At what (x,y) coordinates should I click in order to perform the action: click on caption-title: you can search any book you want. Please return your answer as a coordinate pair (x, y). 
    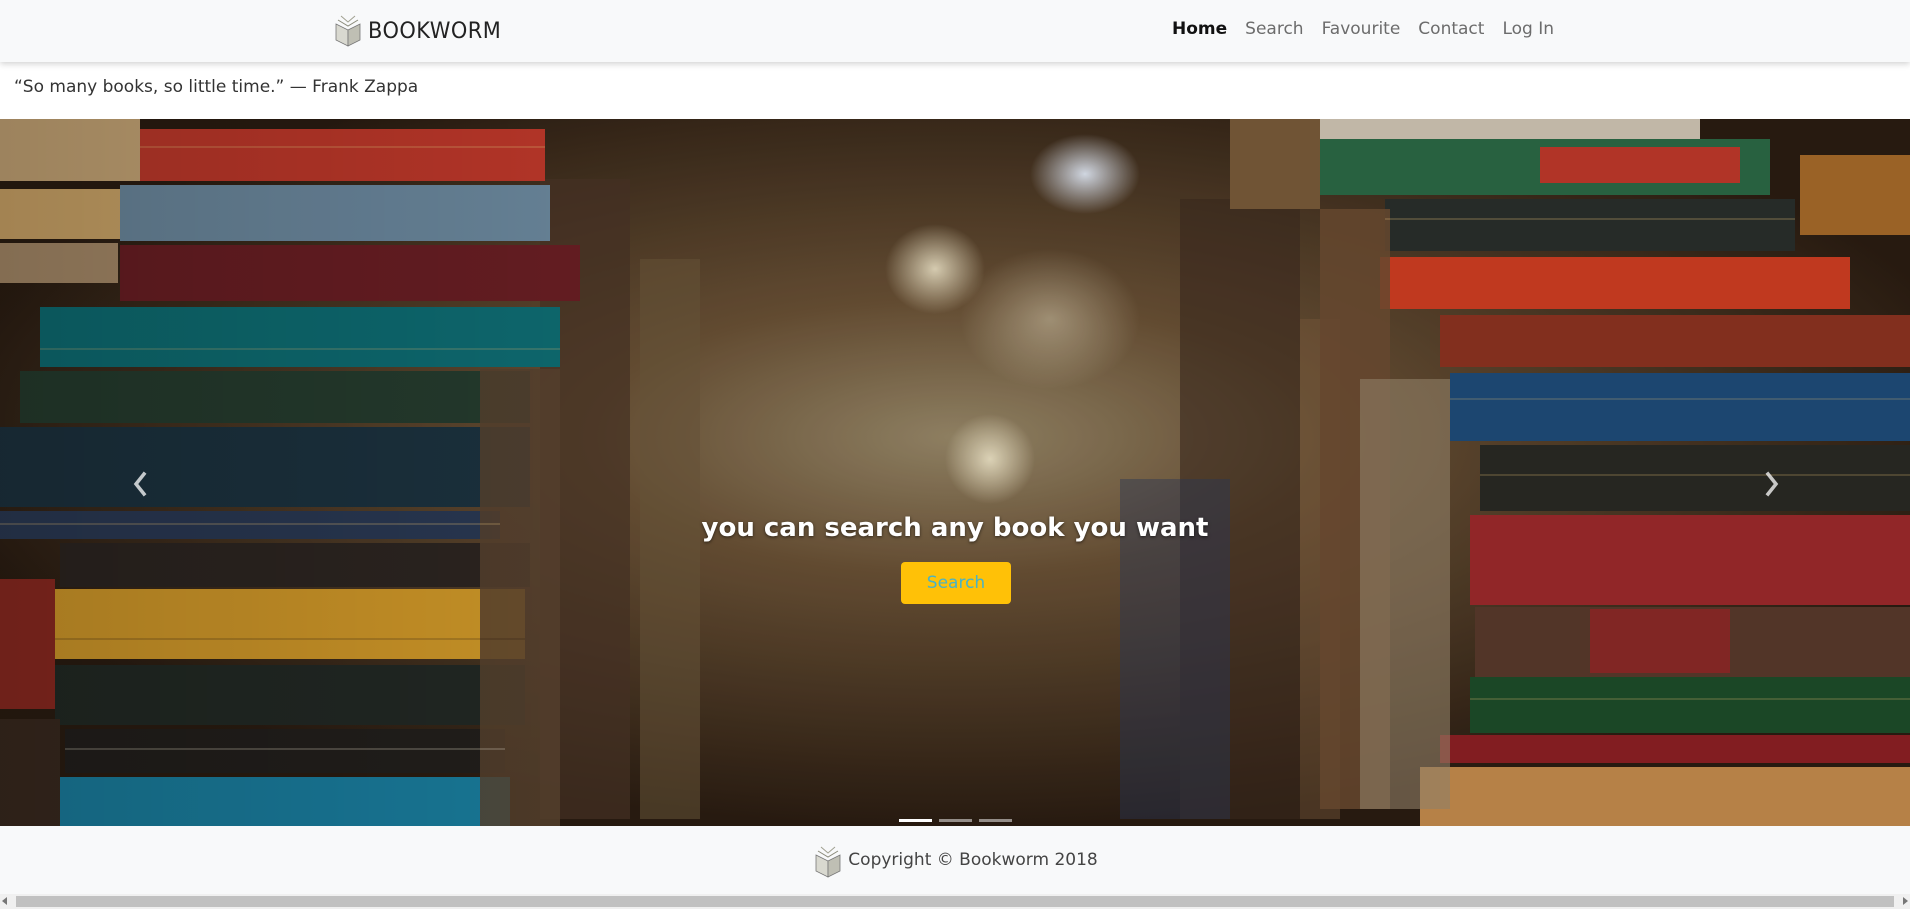
    Looking at the image, I should click on (955, 528).